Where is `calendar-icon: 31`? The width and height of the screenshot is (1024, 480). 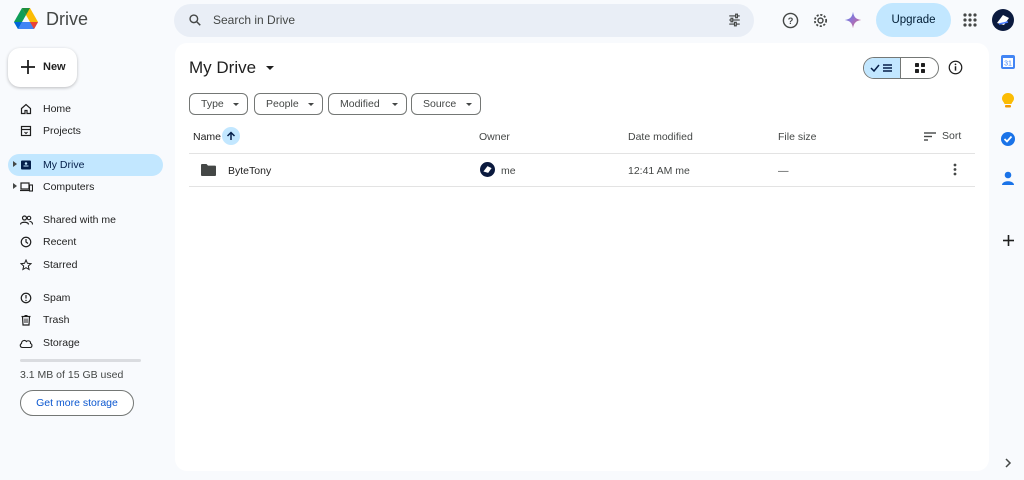
calendar-icon: 31 is located at coordinates (1008, 62).